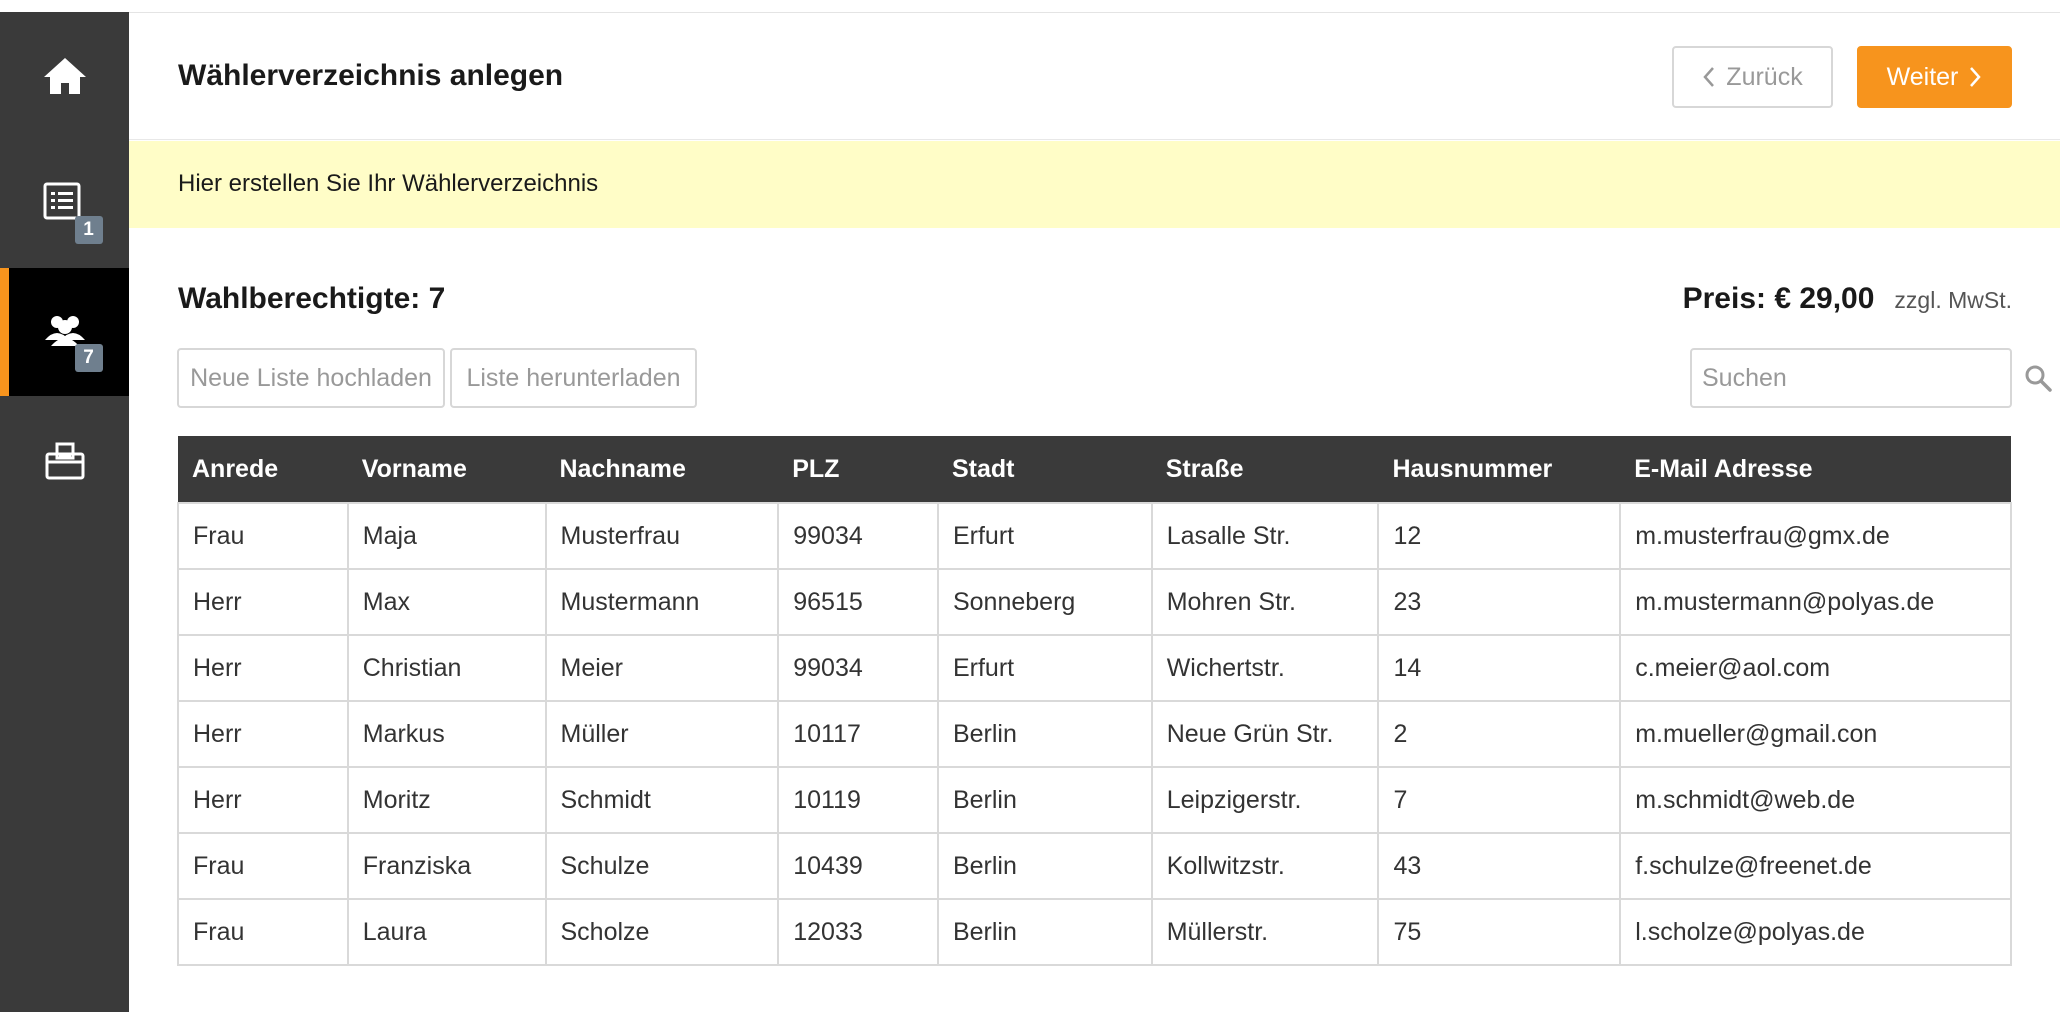 Image resolution: width=2060 pixels, height=1012 pixels. I want to click on price-note: zzgl. MwSt., so click(1953, 300).